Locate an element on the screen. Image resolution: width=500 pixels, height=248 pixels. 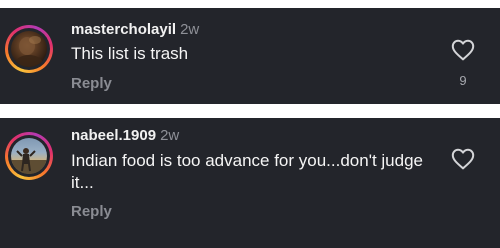
username-link: mastercholayil is located at coordinates (123, 29).